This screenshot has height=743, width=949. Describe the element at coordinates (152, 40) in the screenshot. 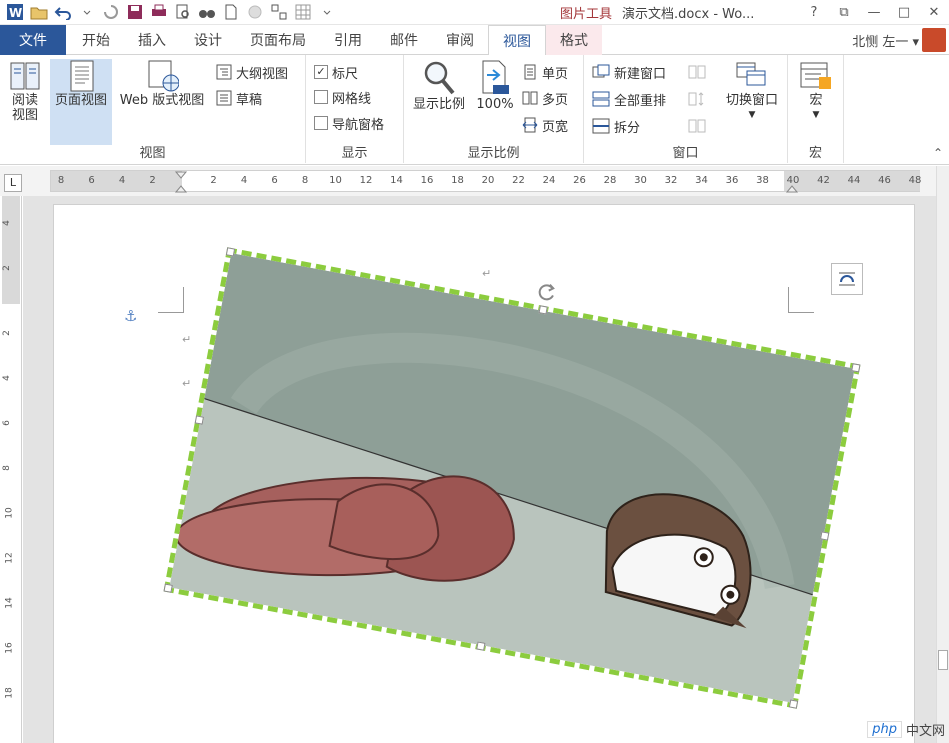

I see `tab-insert: 插入` at that location.